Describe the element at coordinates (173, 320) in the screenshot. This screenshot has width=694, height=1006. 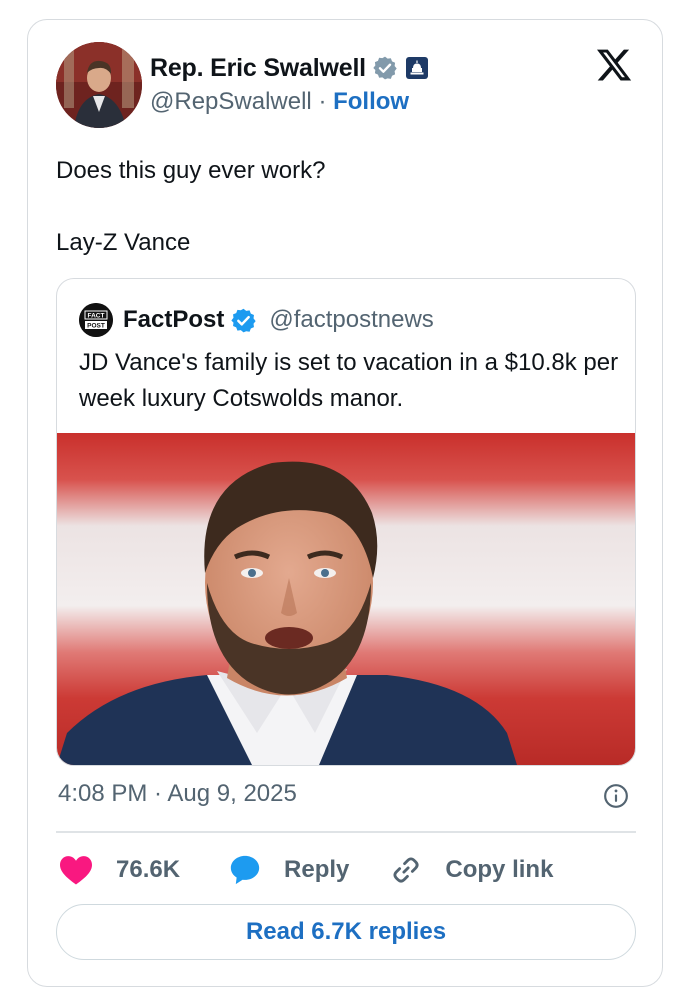
I see `quoted-author-name: FactPost` at that location.